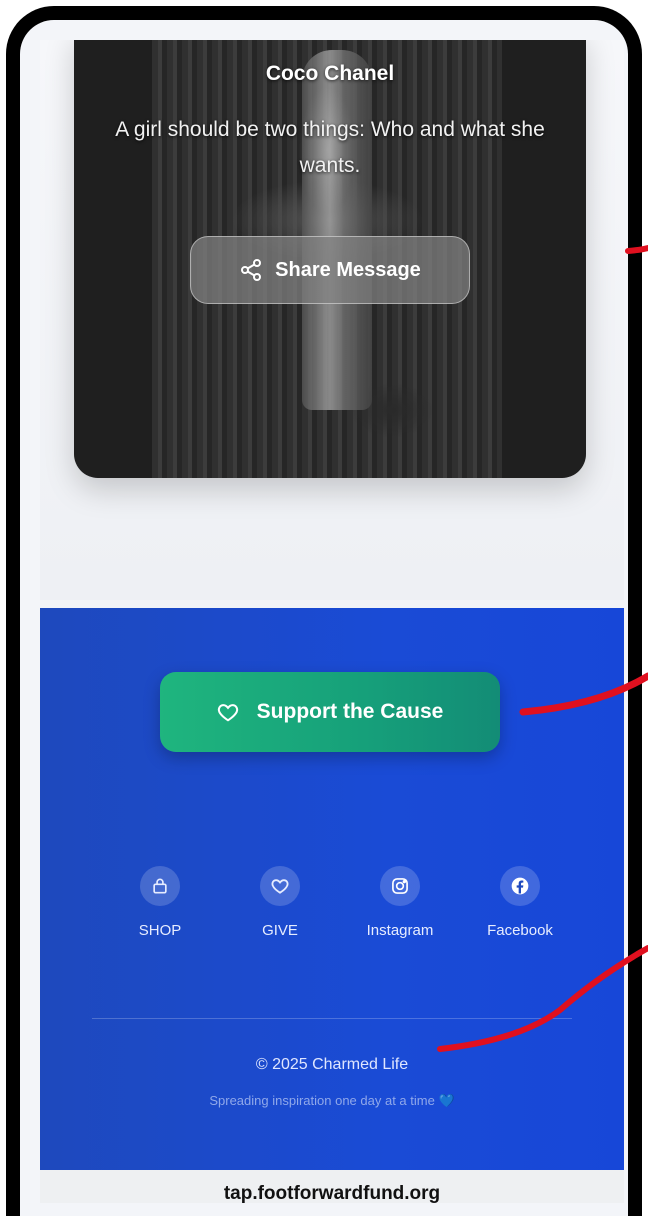  What do you see at coordinates (520, 930) in the screenshot?
I see `link-facebook-label: Facebook` at bounding box center [520, 930].